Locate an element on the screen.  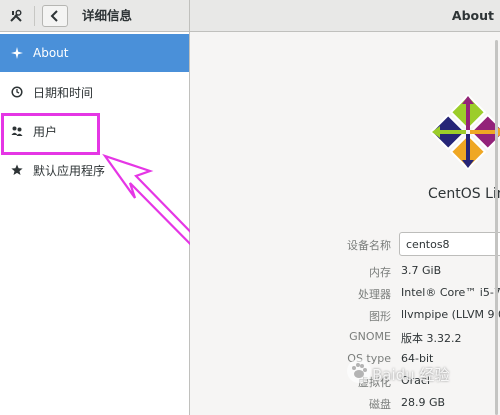
device-name-label: 设备名称 is located at coordinates (369, 245).